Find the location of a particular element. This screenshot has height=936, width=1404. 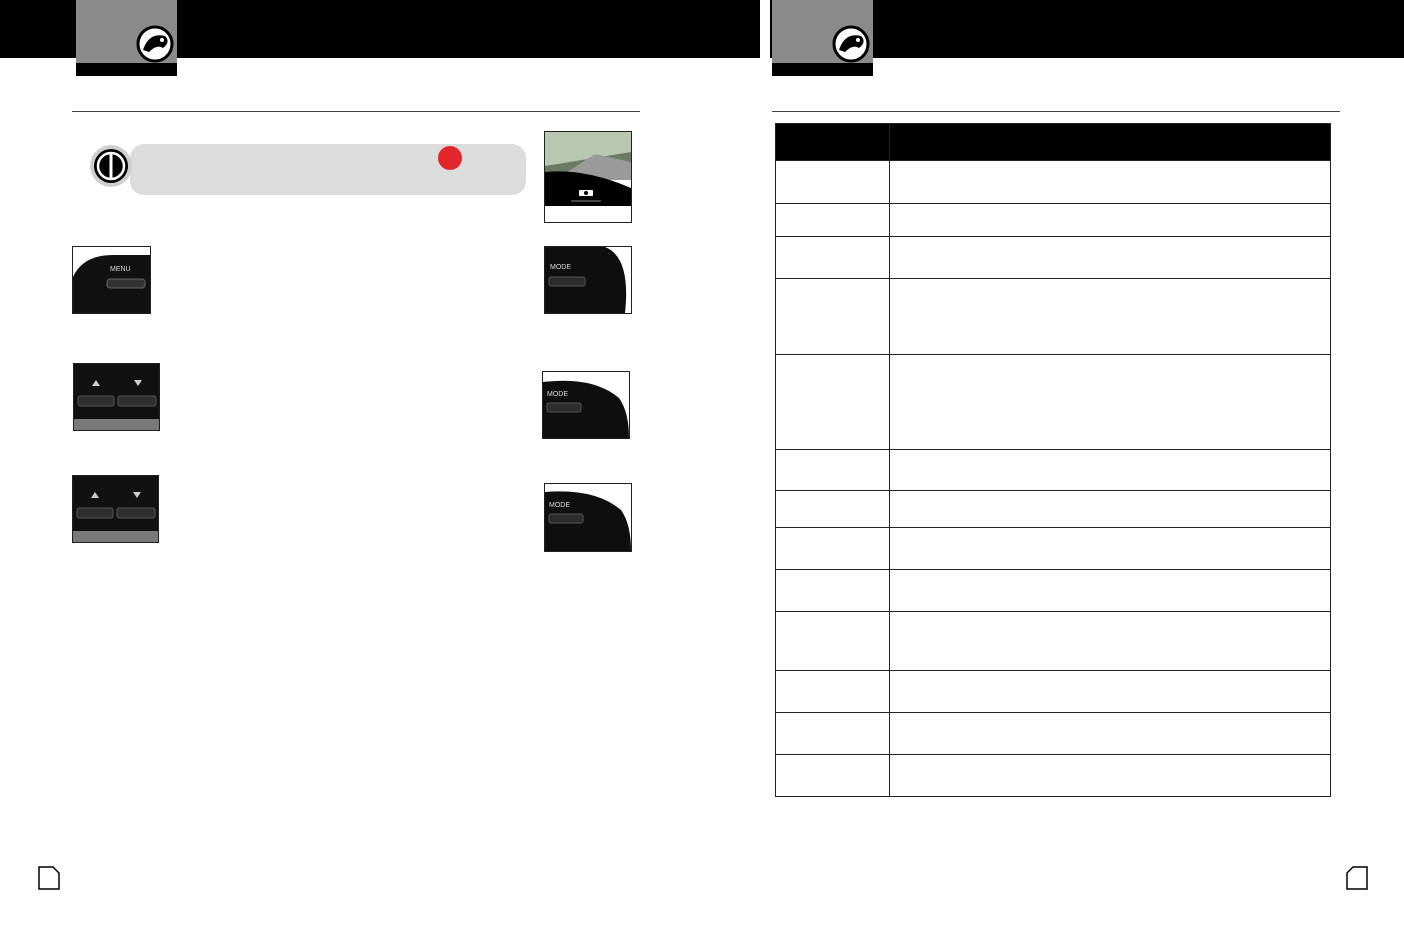

warning-callout is located at coordinates (328, 169).